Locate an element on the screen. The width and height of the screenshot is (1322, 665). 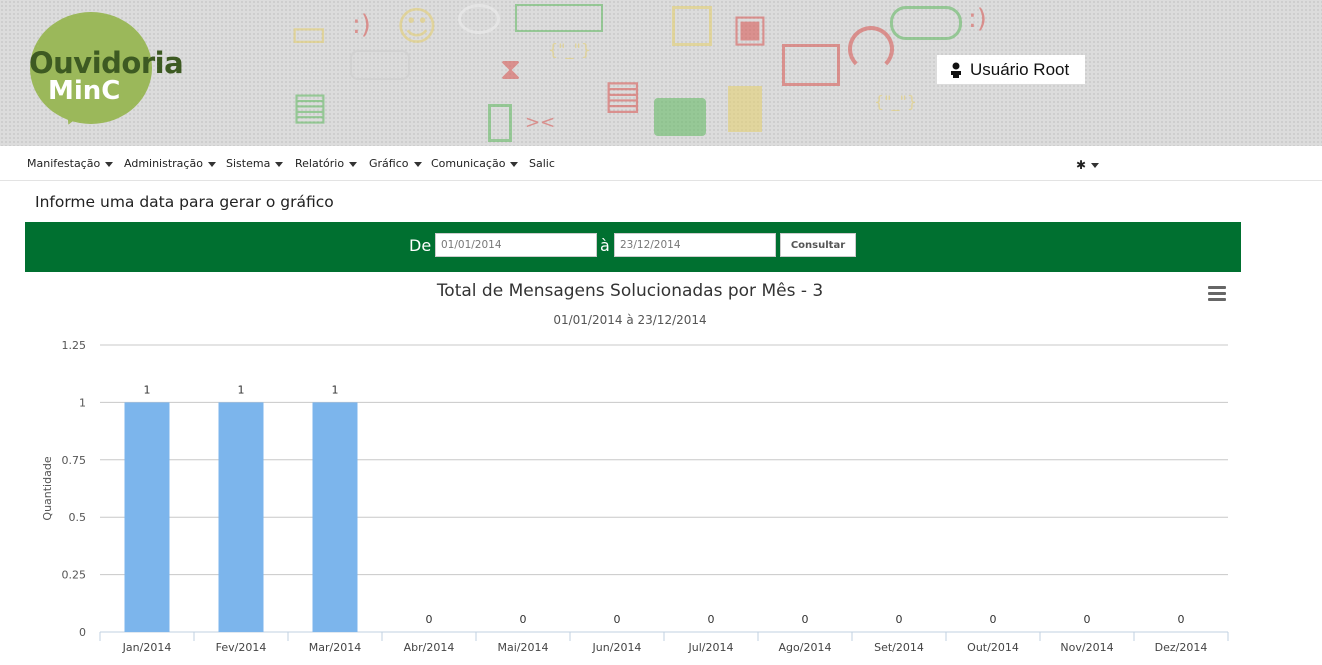
date-filter-bar: De à Consultar is located at coordinates (633, 247).